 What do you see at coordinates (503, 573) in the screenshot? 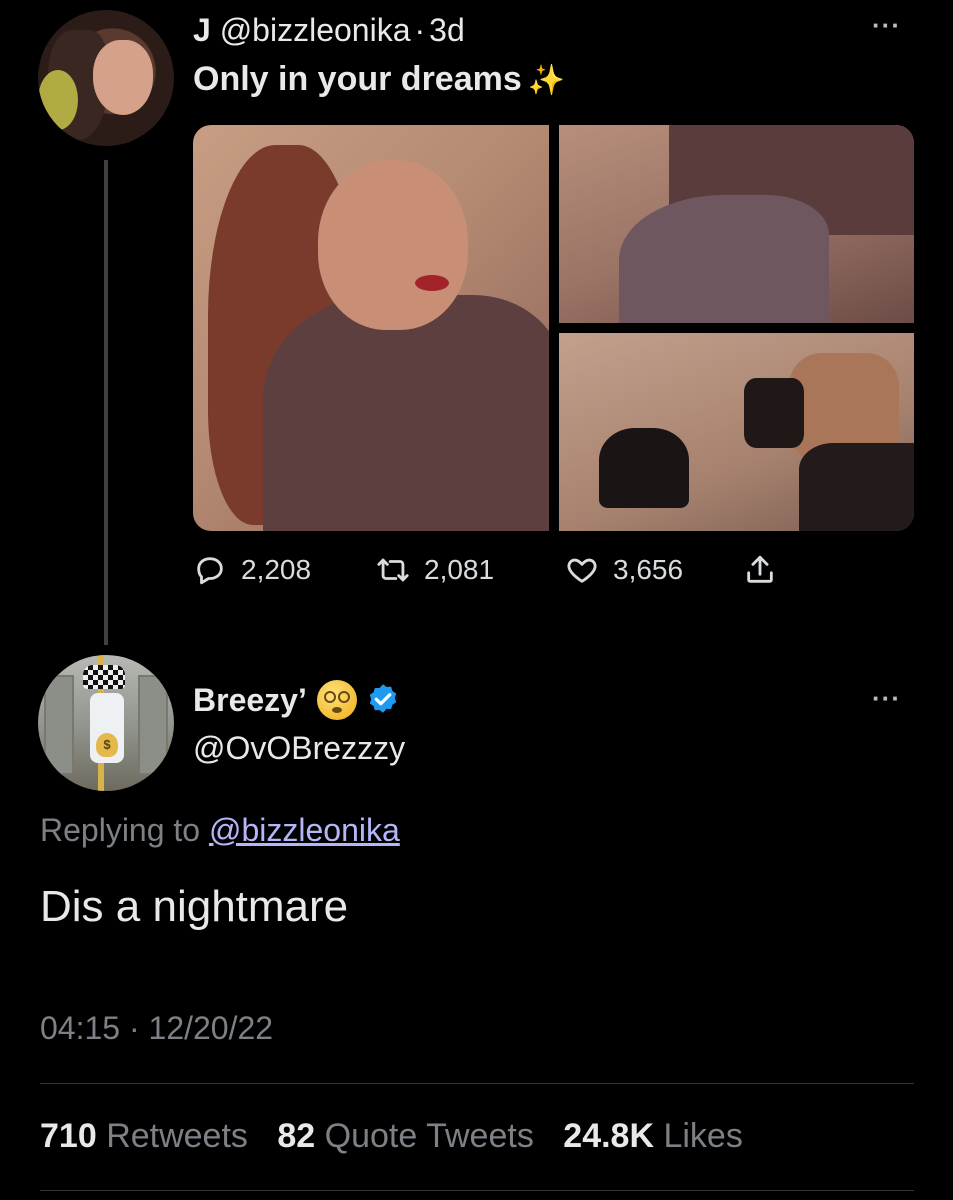
I see `original-tweet-actions: 2,208 2,081 3,656` at bounding box center [503, 573].